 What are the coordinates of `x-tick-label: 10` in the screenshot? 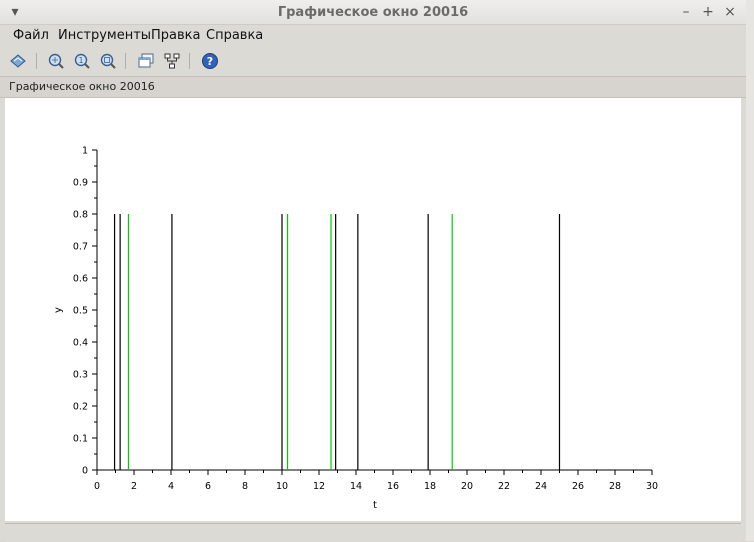 It's located at (282, 486).